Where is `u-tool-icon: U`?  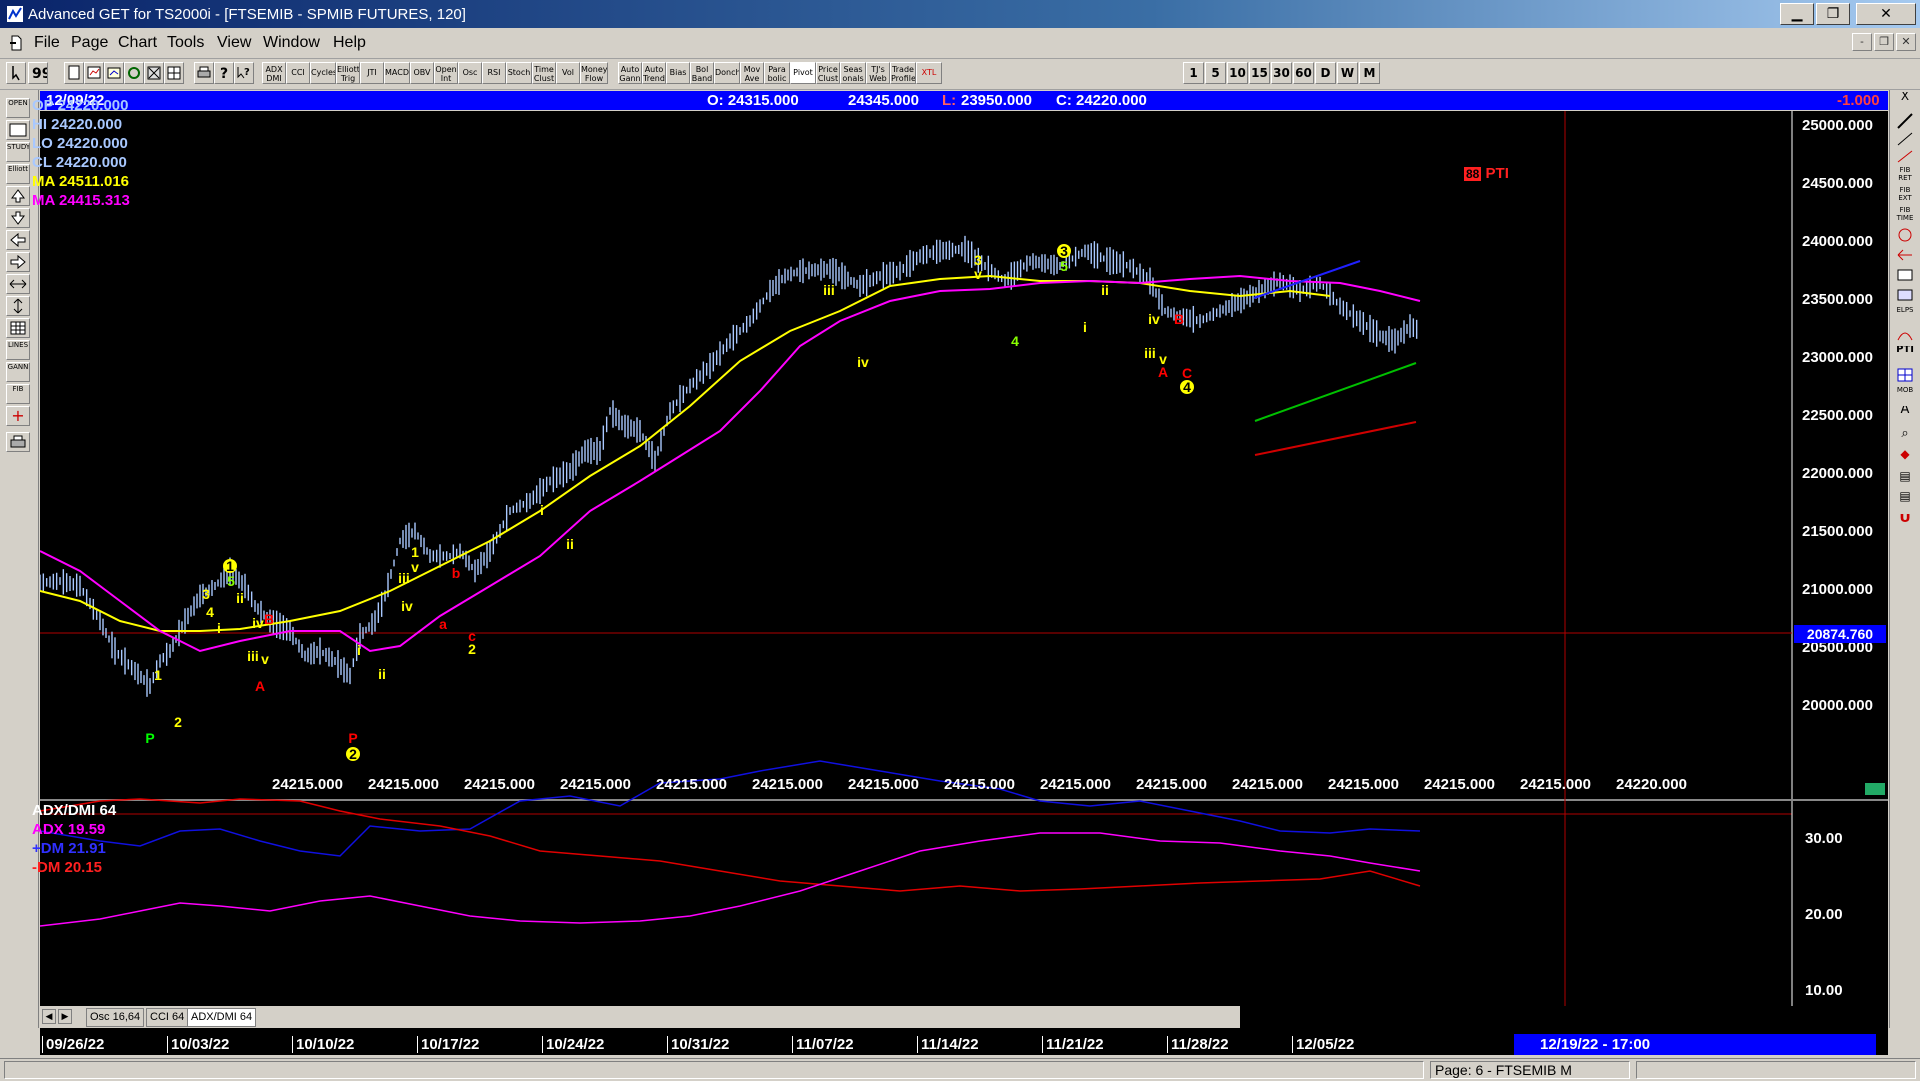
u-tool-icon: U is located at coordinates (1905, 524).